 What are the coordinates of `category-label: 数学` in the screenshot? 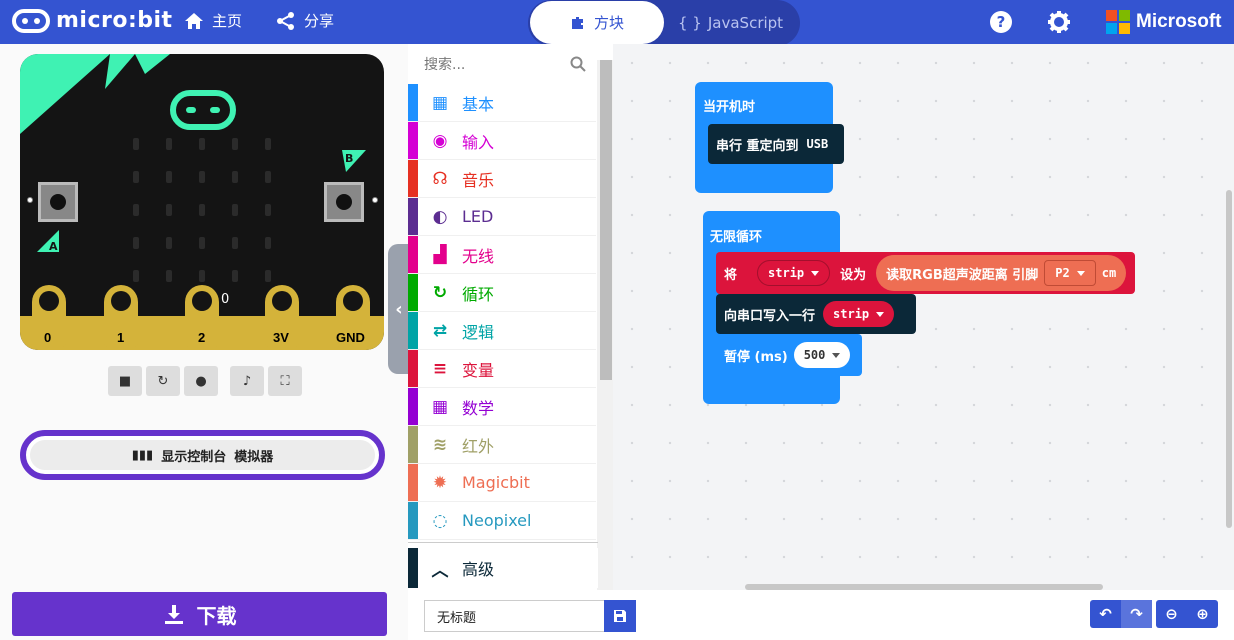 It's located at (478, 408).